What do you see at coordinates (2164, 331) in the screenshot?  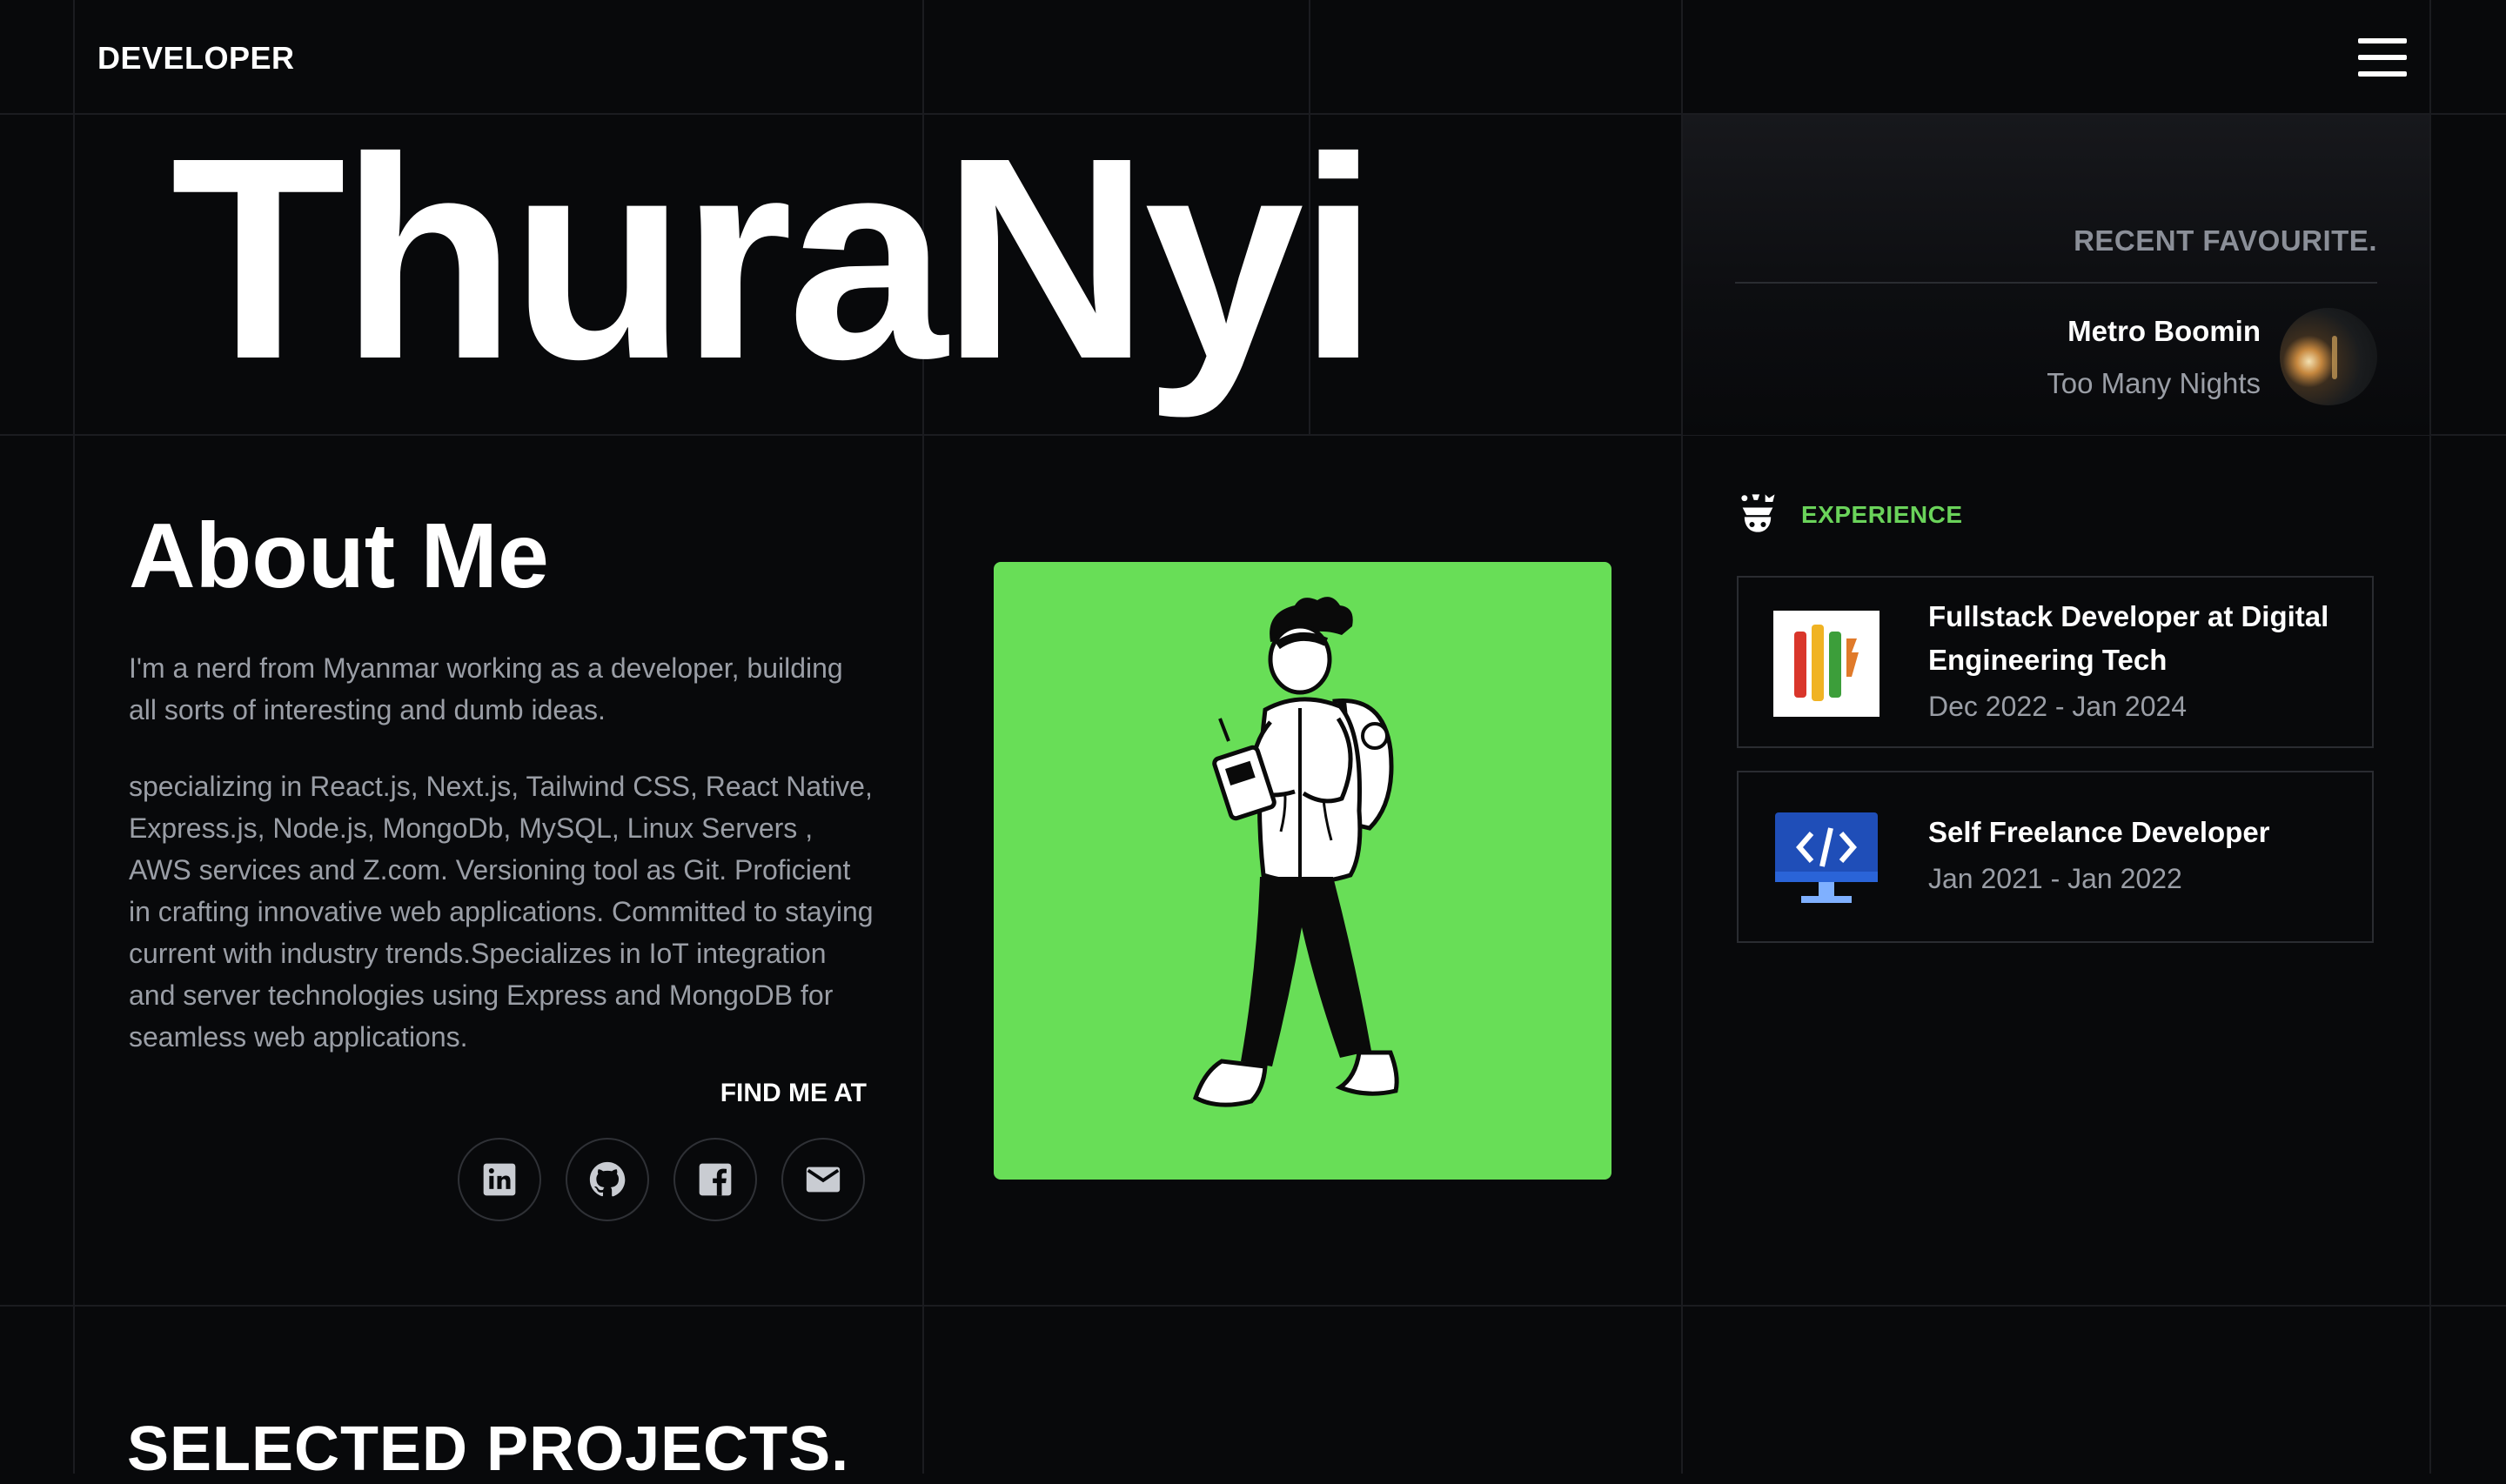 I see `favourite-artist: Metro Boomin` at bounding box center [2164, 331].